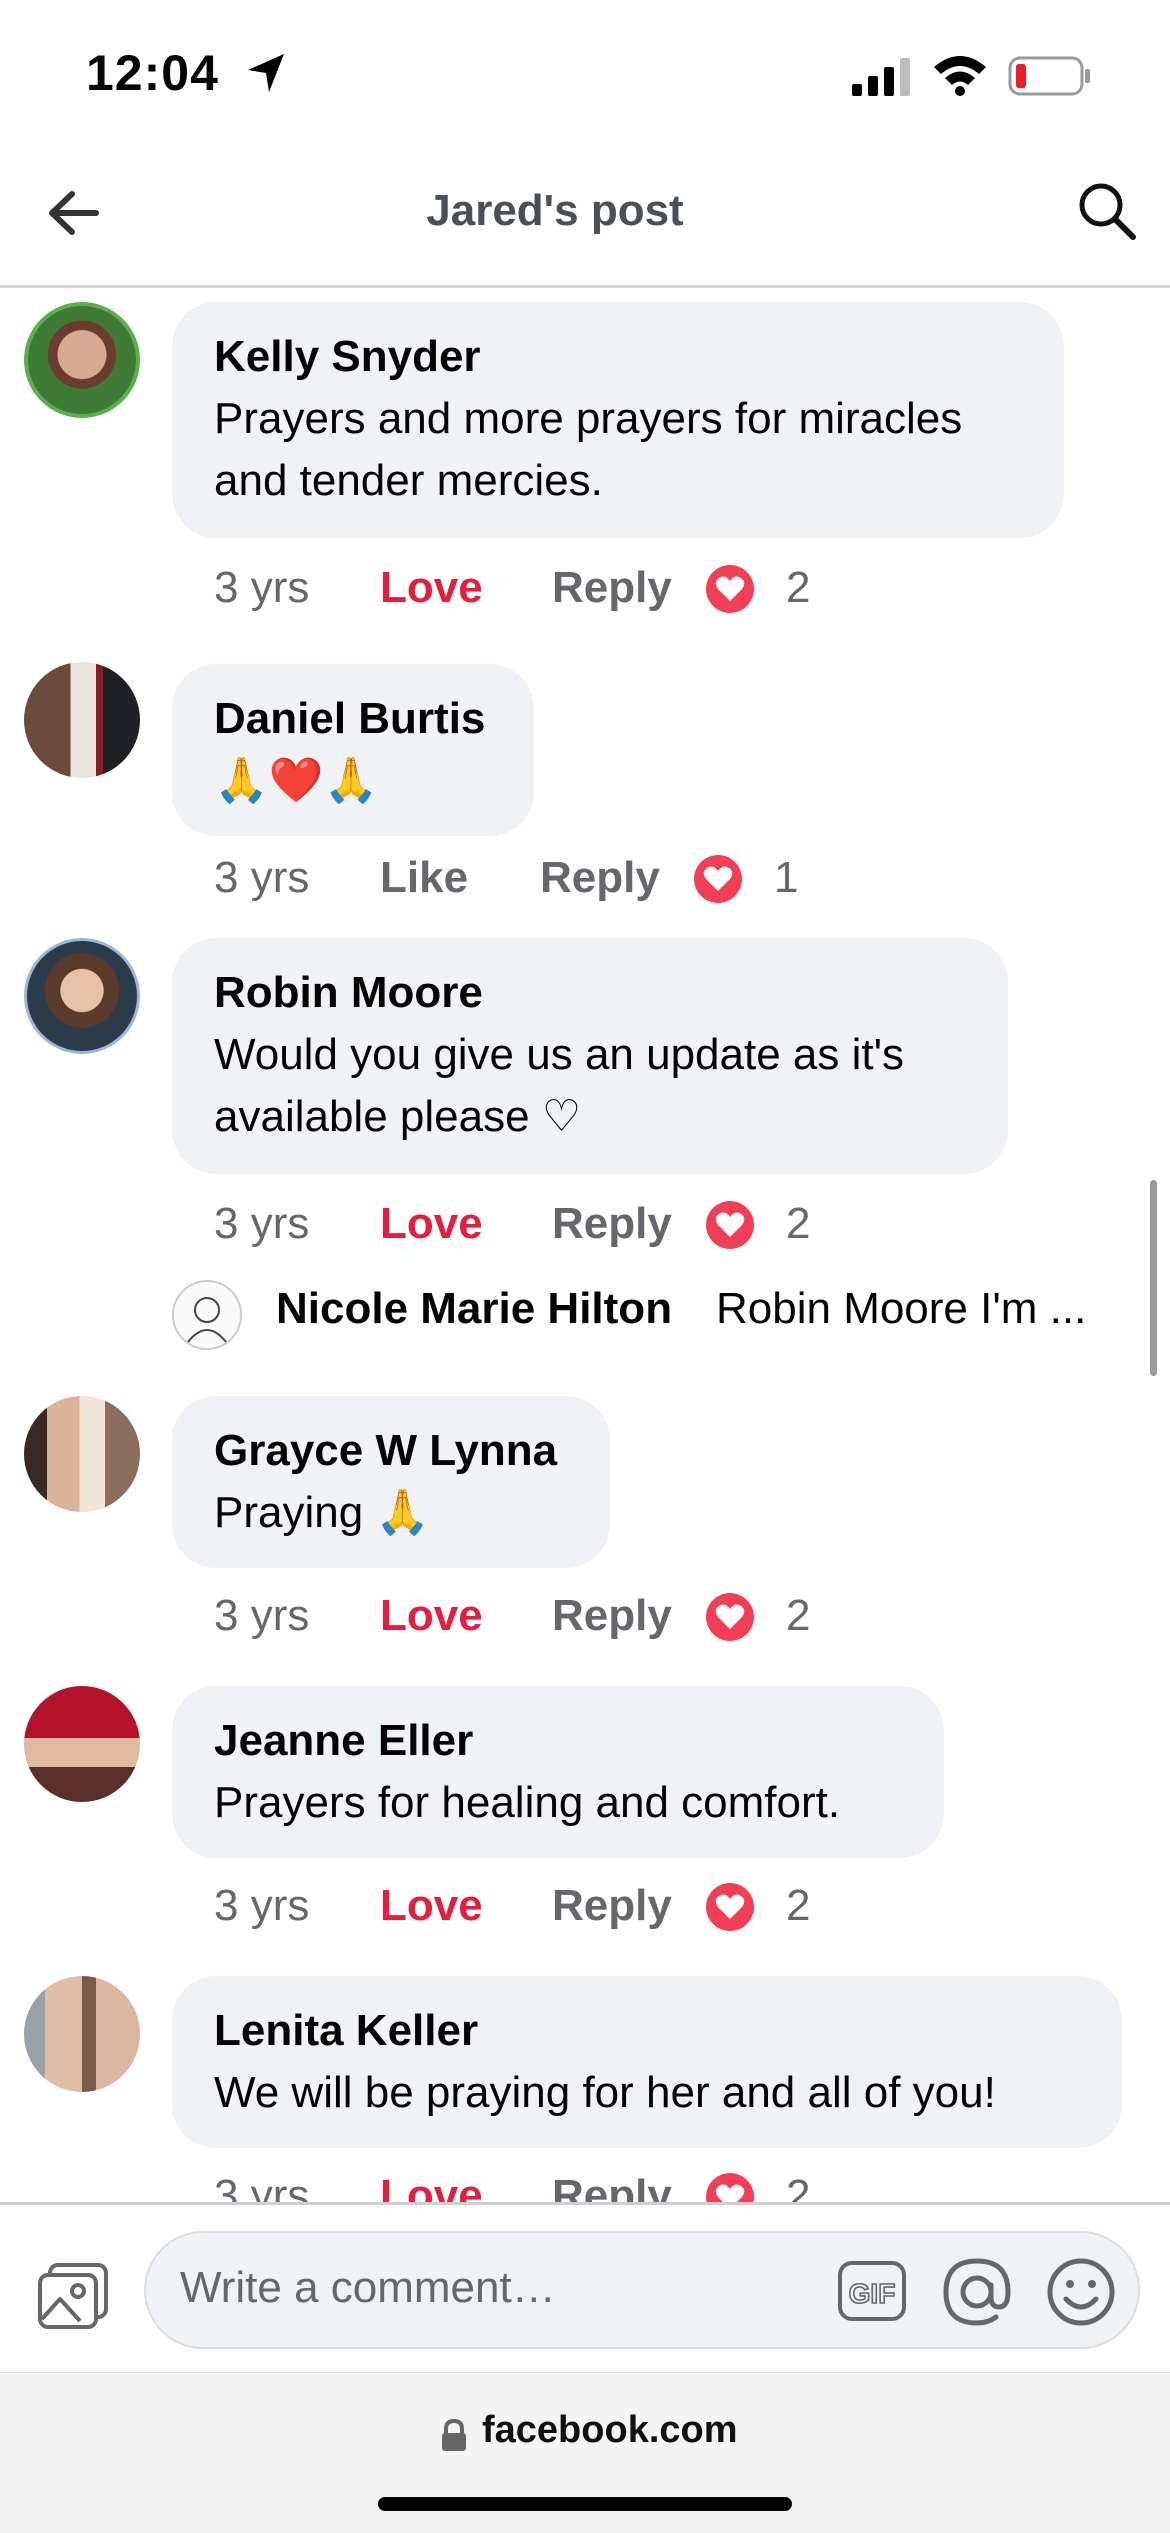 This screenshot has width=1170, height=2533. Describe the element at coordinates (1081, 2292) in the screenshot. I see `emoji-icon` at that location.